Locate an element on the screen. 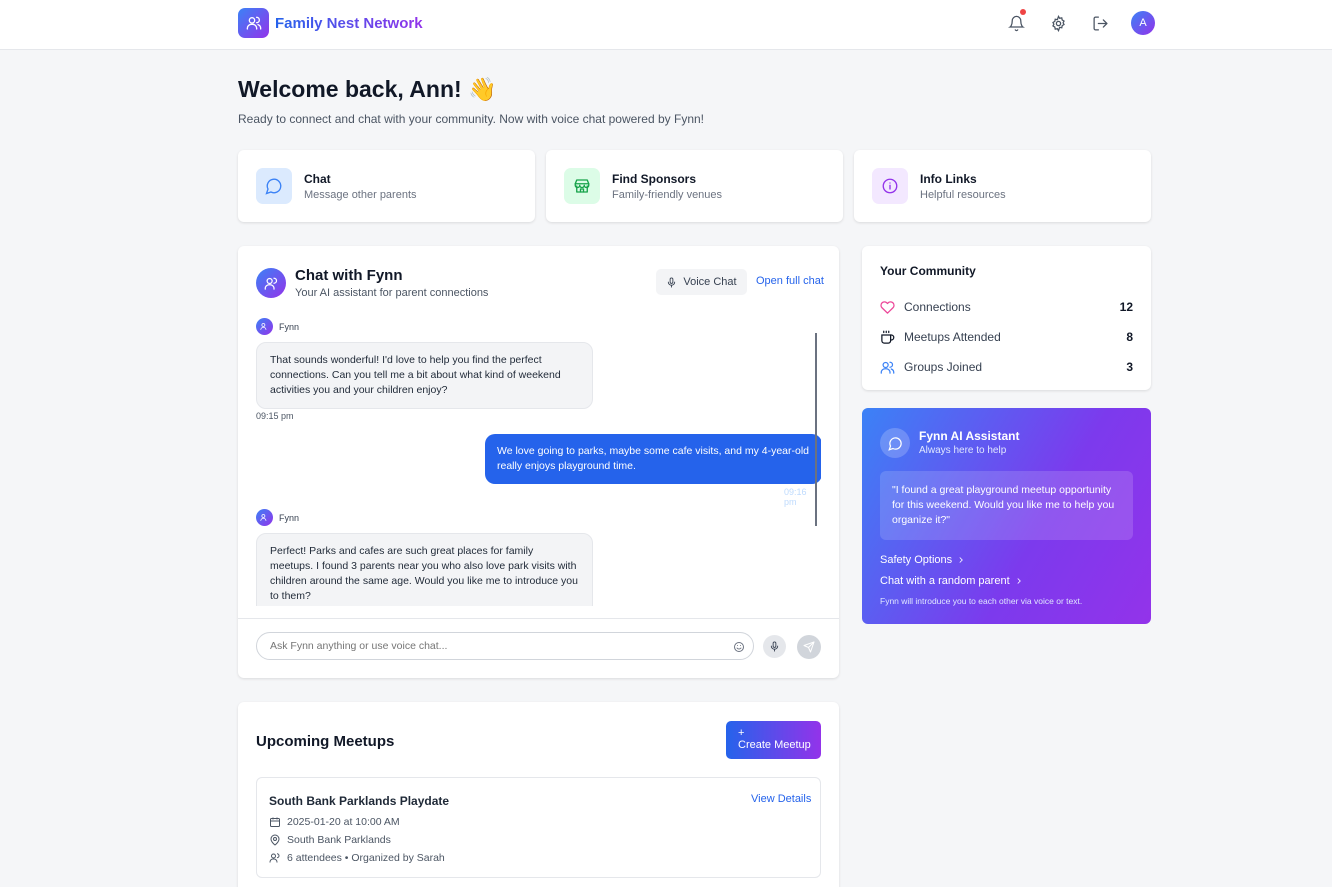  send-icon is located at coordinates (809, 647).